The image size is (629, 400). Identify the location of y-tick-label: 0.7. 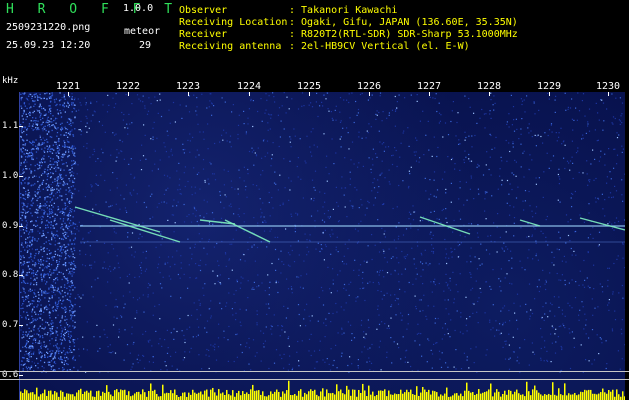
(10, 325).